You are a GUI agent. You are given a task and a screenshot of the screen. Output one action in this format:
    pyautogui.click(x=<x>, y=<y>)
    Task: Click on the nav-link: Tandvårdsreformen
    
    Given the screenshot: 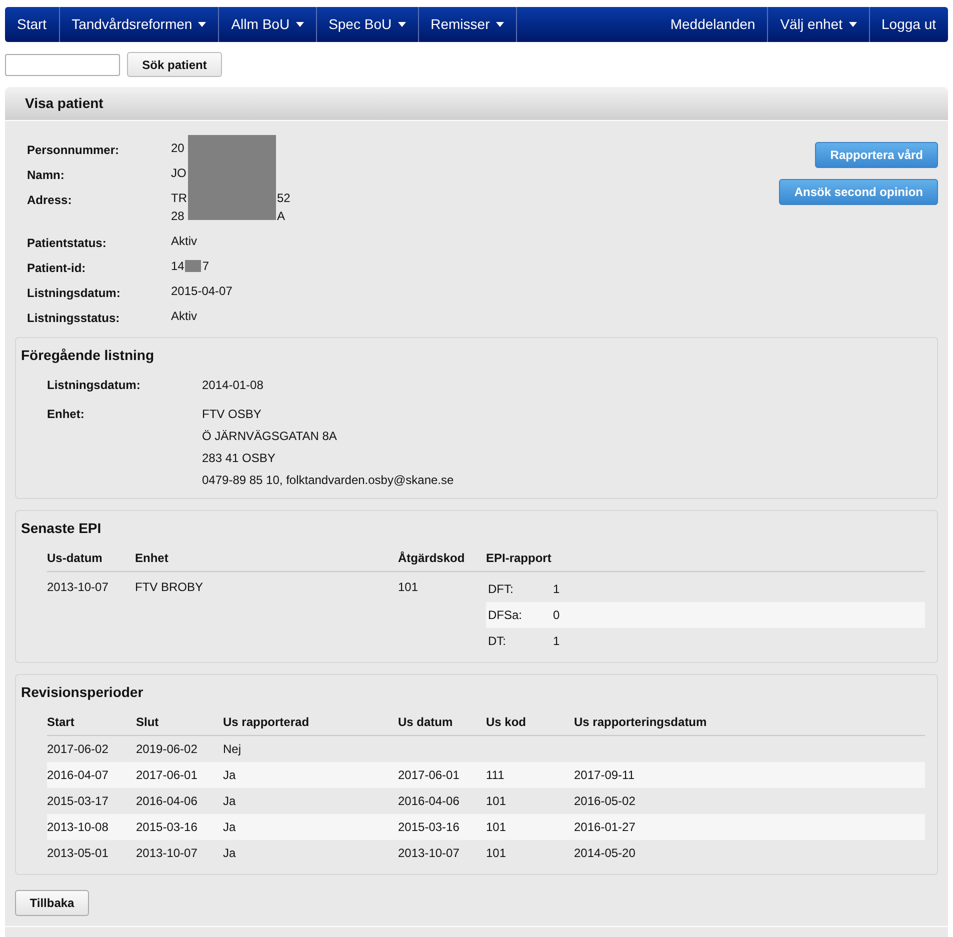 What is the action you would take?
    pyautogui.click(x=140, y=24)
    